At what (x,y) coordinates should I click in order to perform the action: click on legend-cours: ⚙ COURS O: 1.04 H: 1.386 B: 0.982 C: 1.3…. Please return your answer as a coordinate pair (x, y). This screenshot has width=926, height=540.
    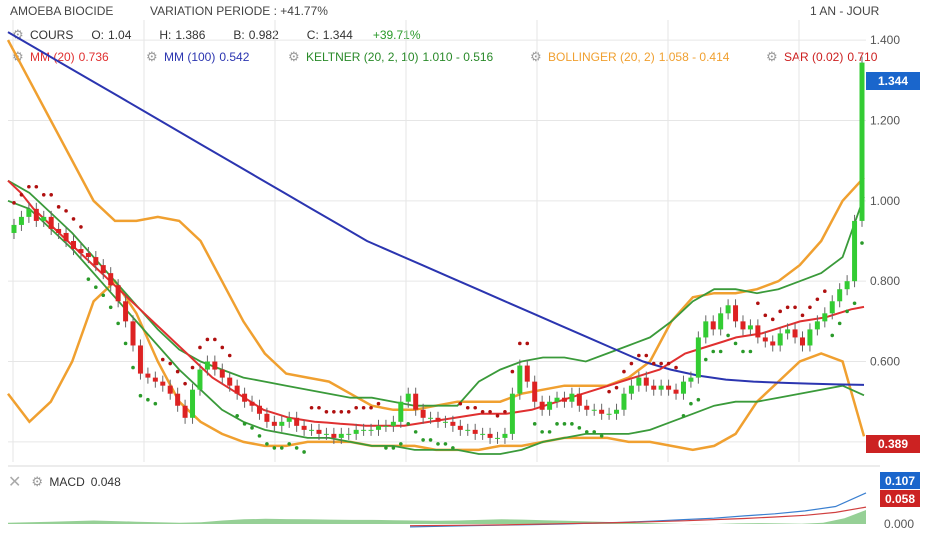
    Looking at the image, I should click on (216, 35).